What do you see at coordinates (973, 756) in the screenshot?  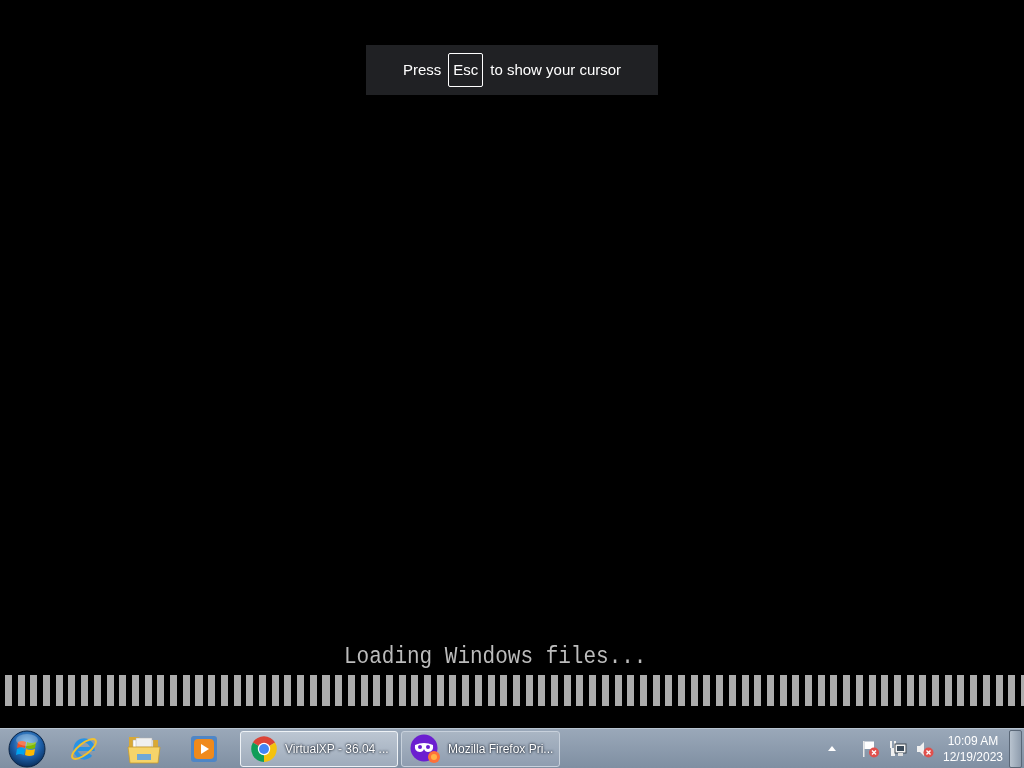 I see `clock-date: 12/19/2023` at bounding box center [973, 756].